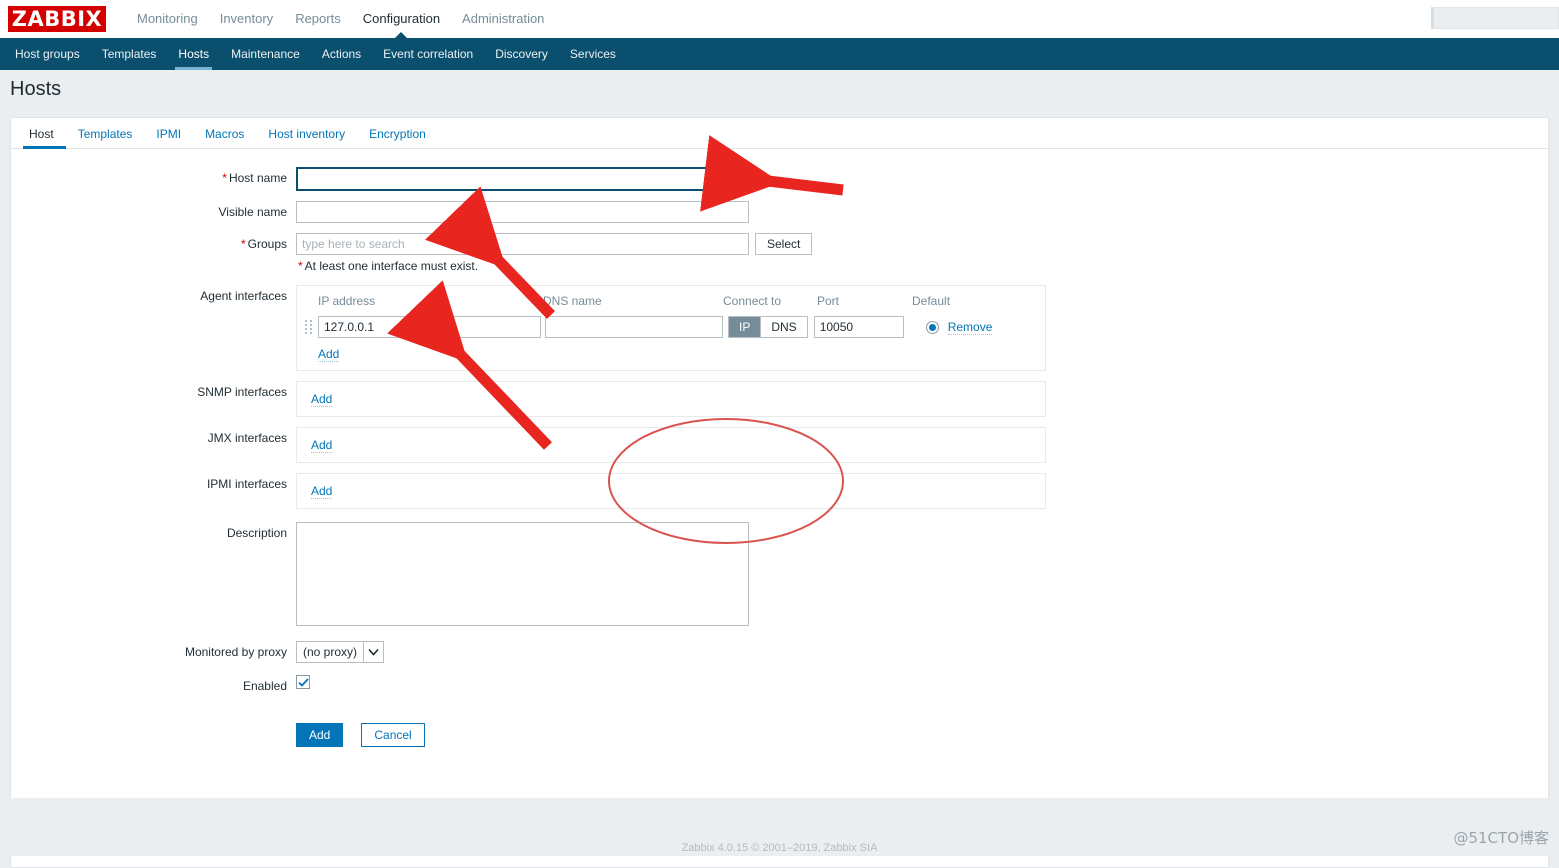 The image size is (1559, 868). What do you see at coordinates (593, 54) in the screenshot?
I see `sub-nav-item-services: Services` at bounding box center [593, 54].